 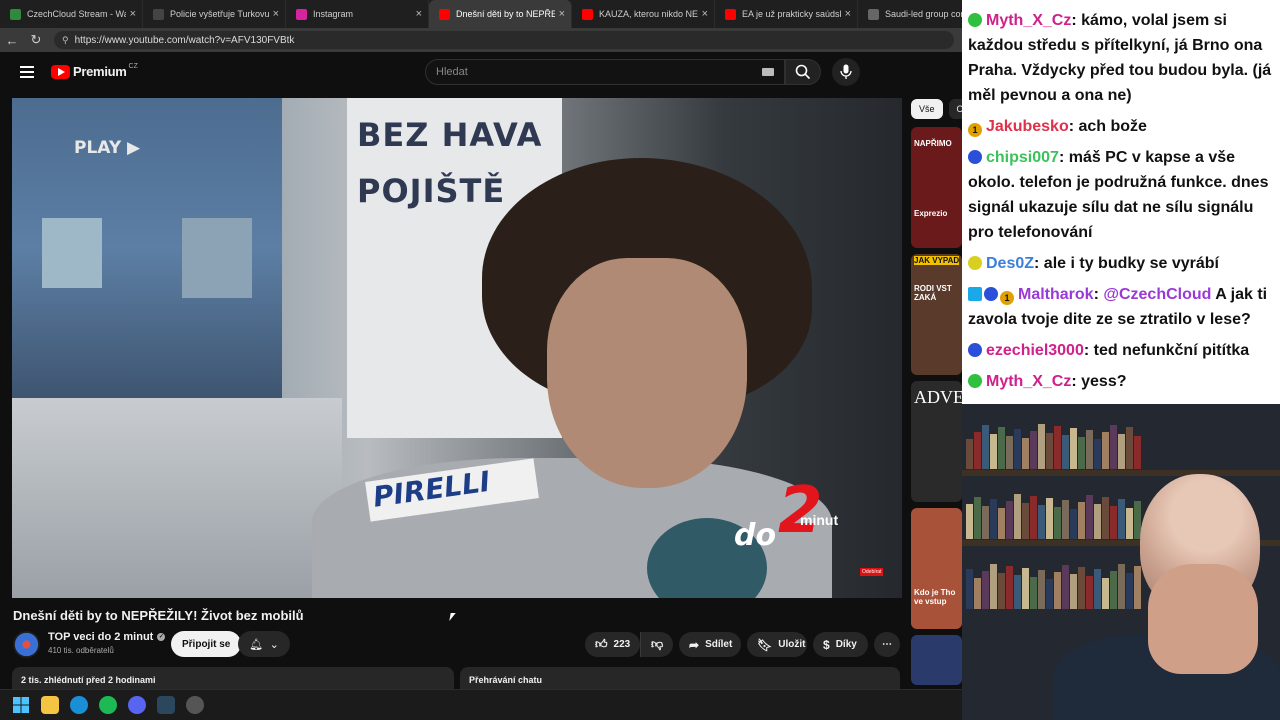 I want to click on discord-icon, so click(x=137, y=705).